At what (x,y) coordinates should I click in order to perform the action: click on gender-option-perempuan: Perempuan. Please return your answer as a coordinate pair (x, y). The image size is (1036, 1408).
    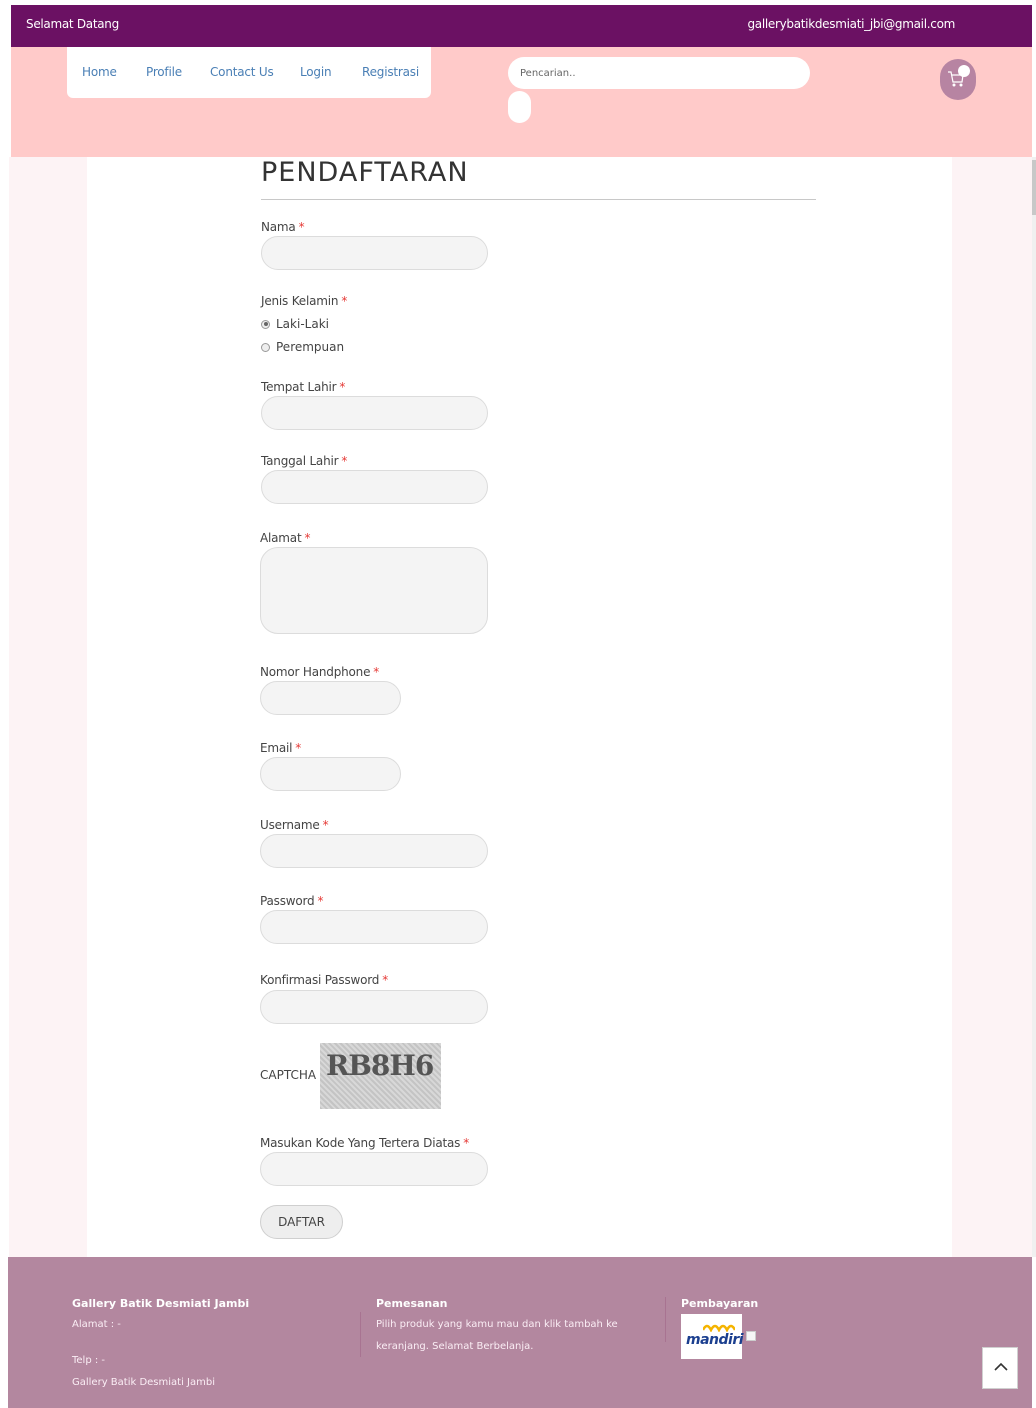
    Looking at the image, I should click on (302, 347).